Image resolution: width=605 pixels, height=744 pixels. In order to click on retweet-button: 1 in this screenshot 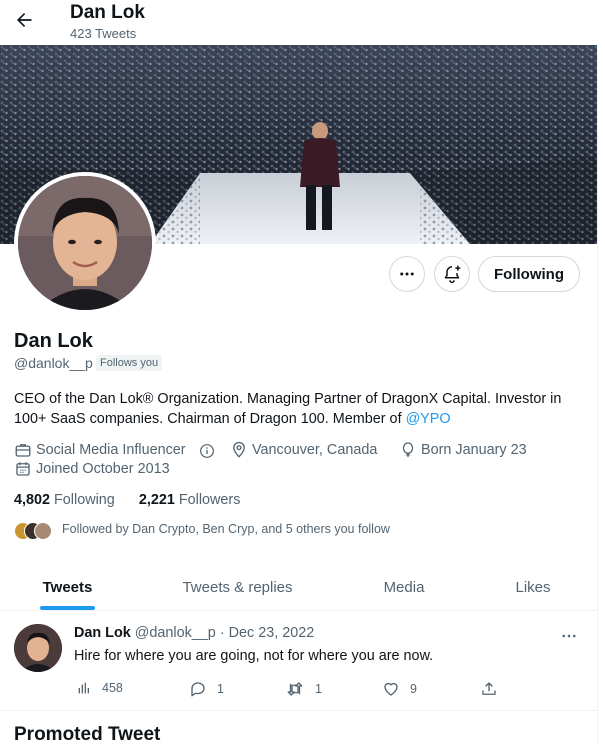, I will do `click(303, 689)`.